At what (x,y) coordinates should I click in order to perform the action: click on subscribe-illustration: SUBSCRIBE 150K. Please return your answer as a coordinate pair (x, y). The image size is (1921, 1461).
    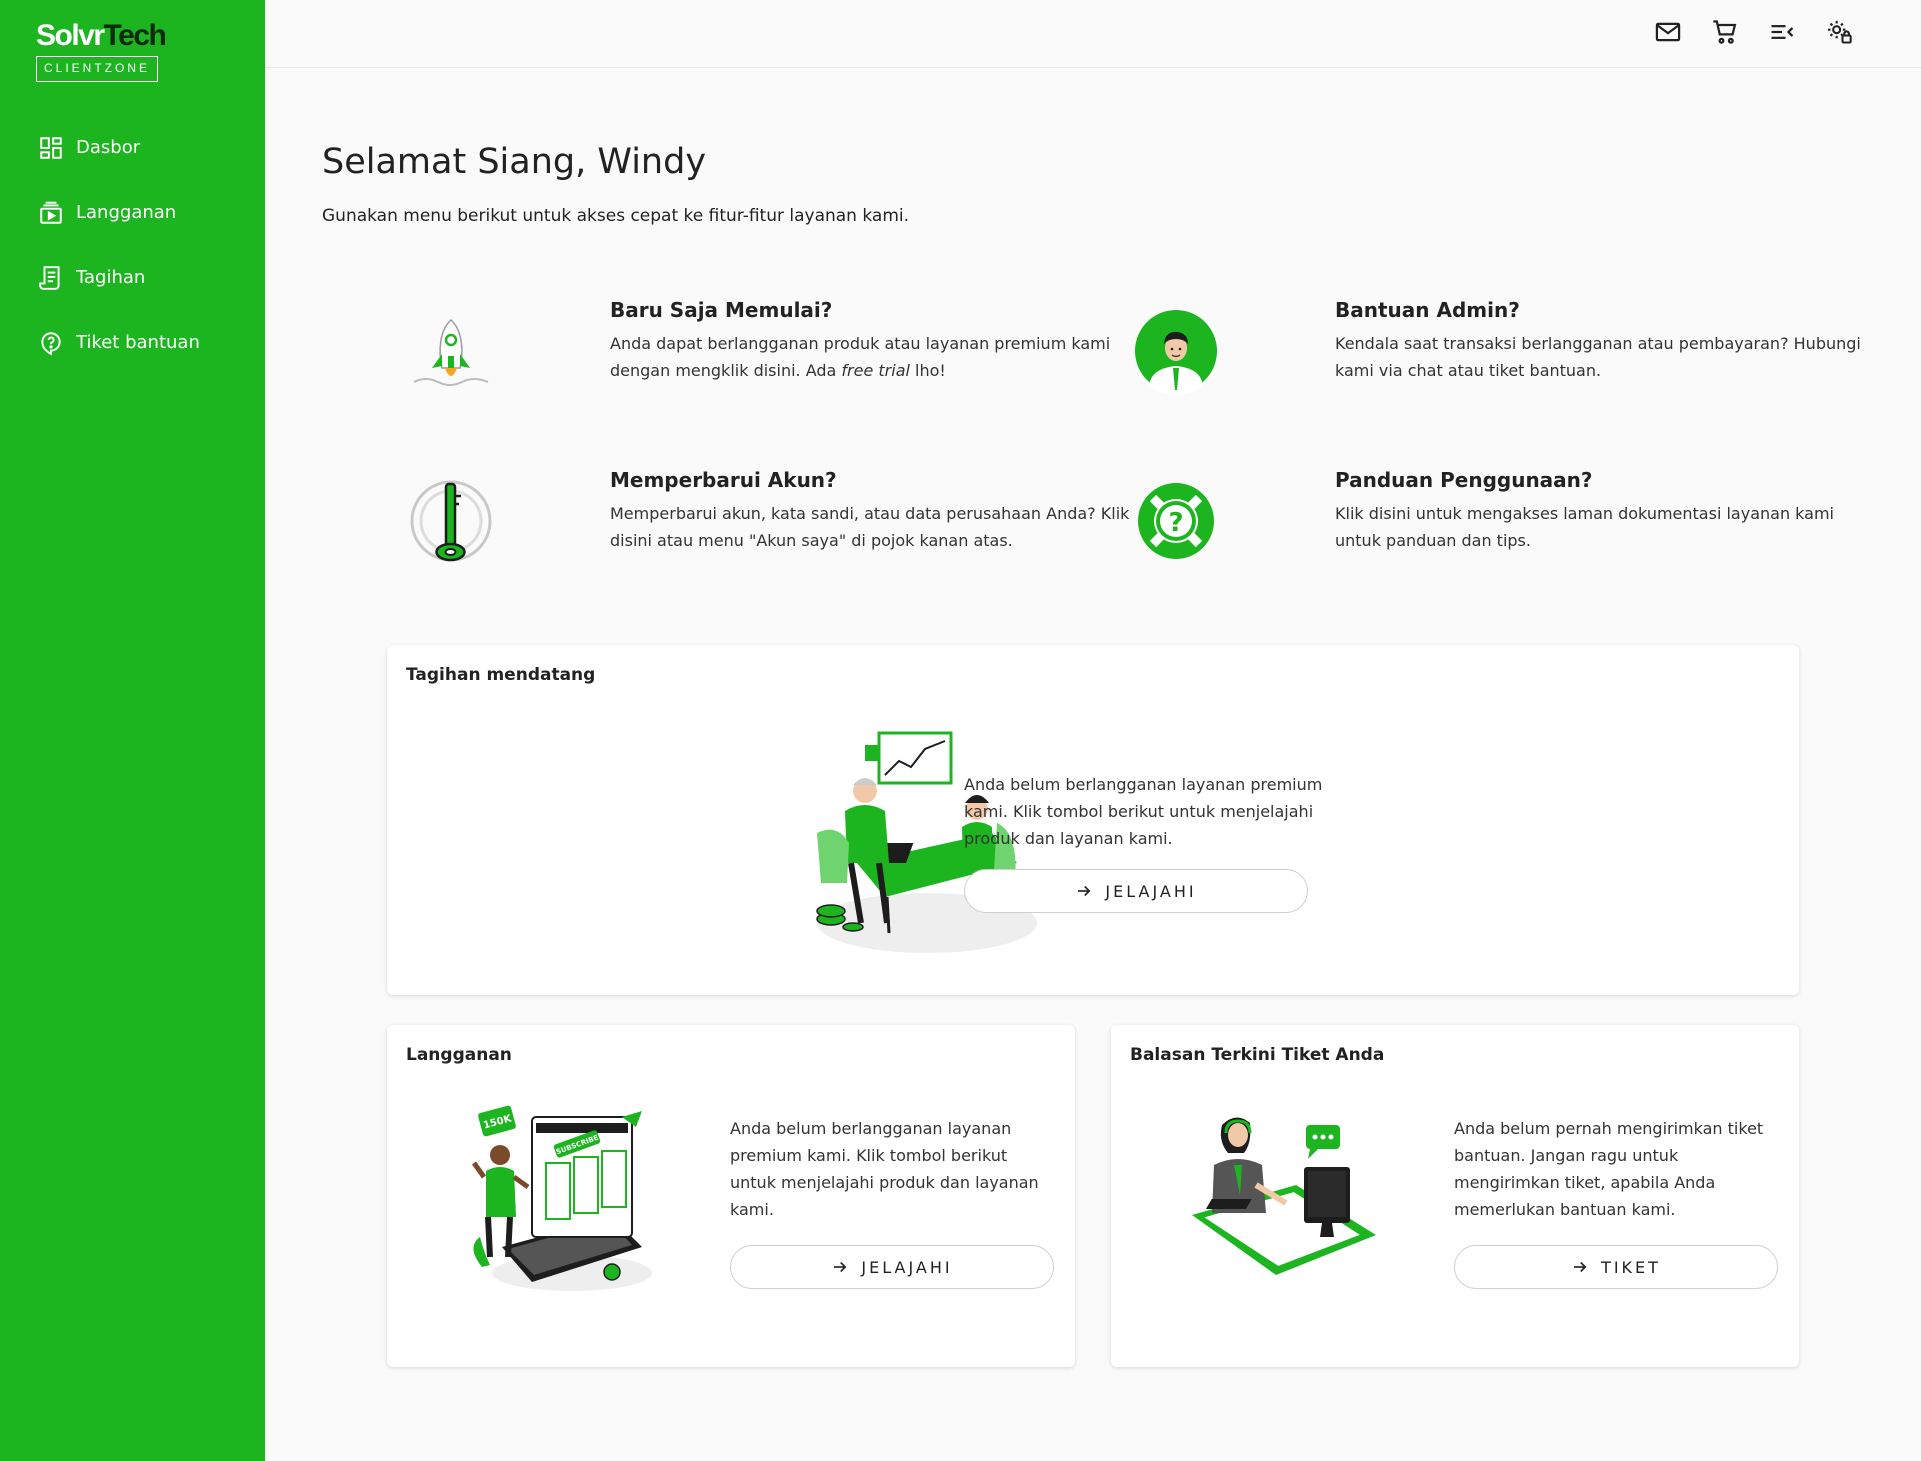
    Looking at the image, I should click on (561, 1198).